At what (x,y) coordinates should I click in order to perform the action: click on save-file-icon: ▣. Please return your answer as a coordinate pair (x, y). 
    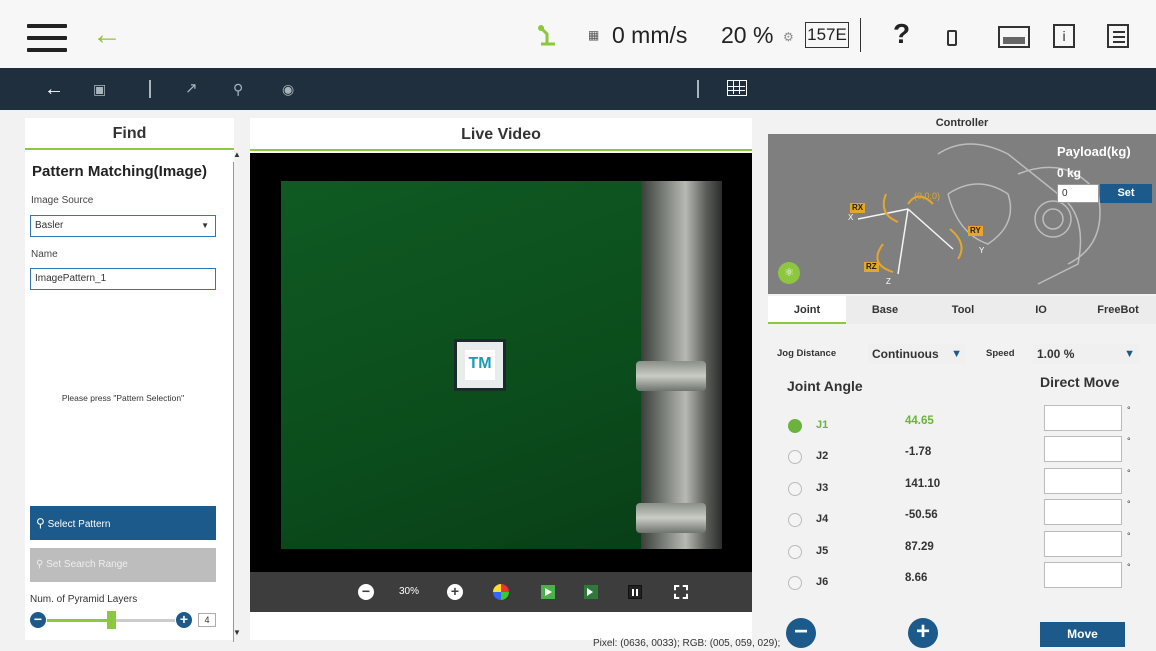
    Looking at the image, I should click on (99, 89).